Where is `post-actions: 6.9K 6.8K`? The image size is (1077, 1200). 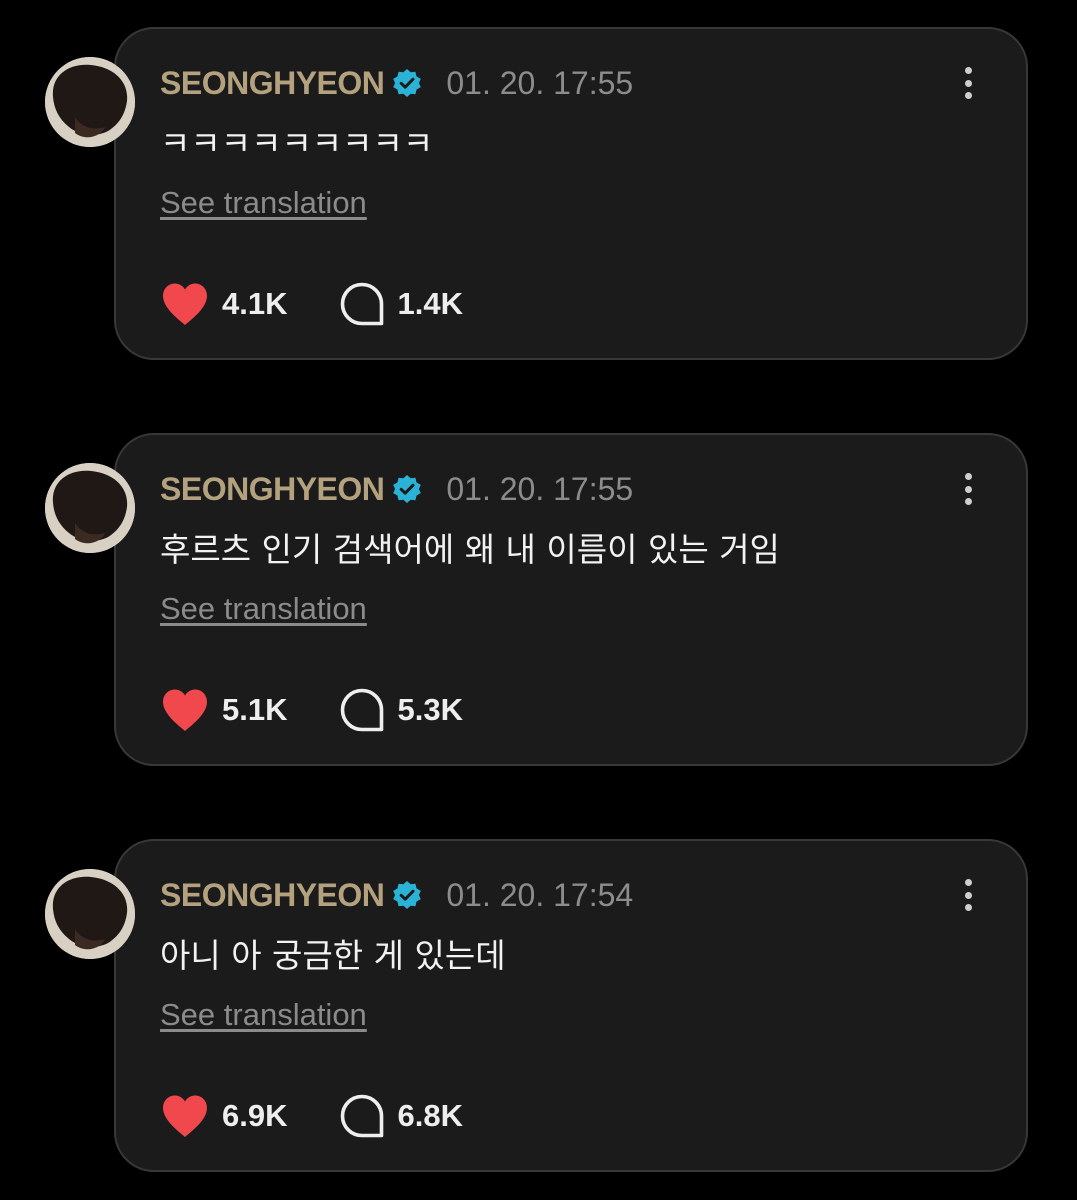
post-actions: 6.9K 6.8K is located at coordinates (311, 1116).